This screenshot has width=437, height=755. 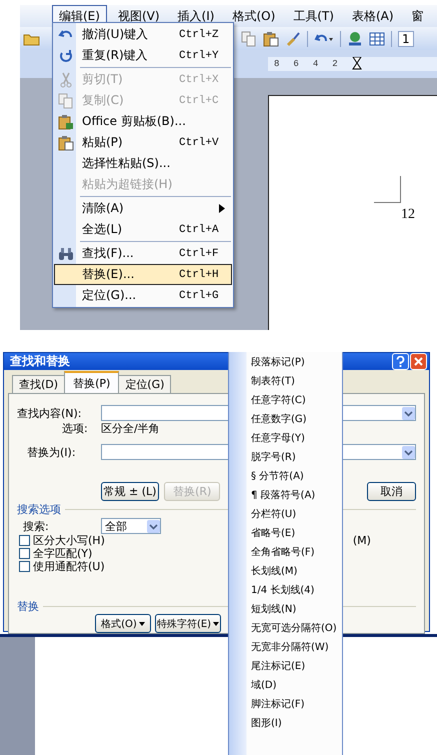 What do you see at coordinates (315, 64) in the screenshot?
I see `ruler-number: 4` at bounding box center [315, 64].